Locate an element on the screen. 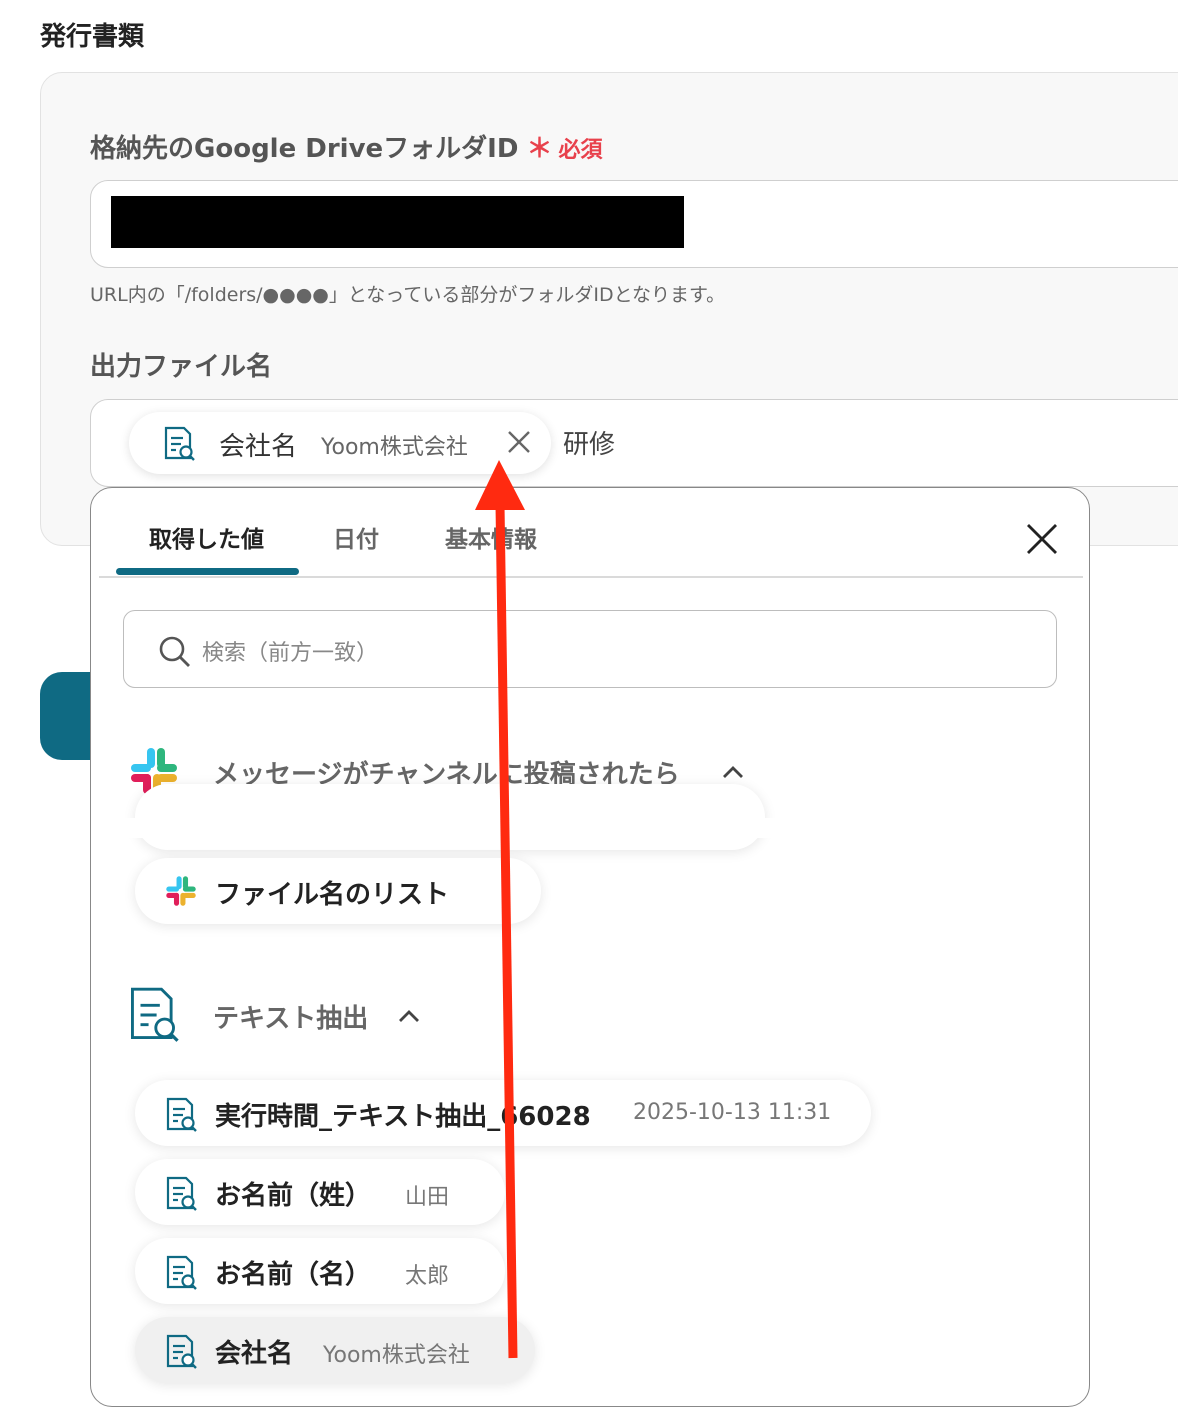 The width and height of the screenshot is (1178, 1407). search-icon is located at coordinates (174, 651).